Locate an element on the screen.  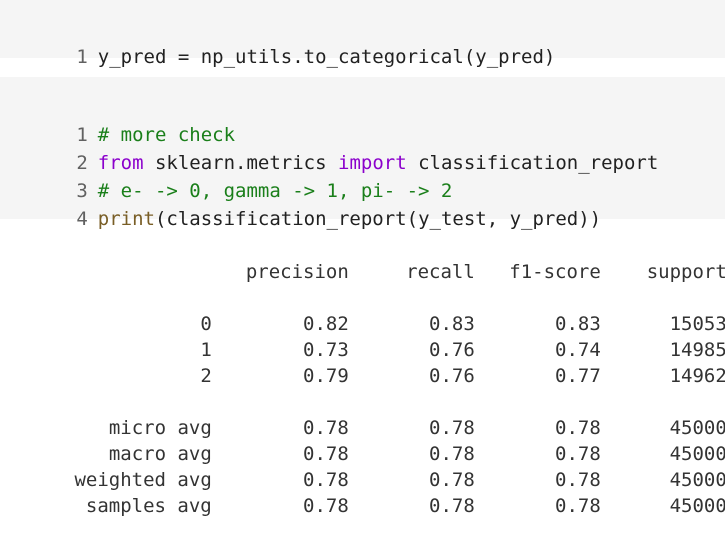
row-recall: 0.78 is located at coordinates (452, 506).